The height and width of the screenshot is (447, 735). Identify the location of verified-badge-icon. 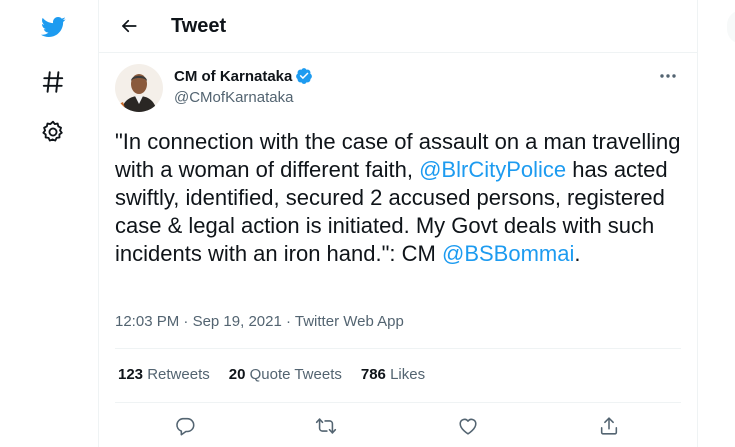
(304, 76).